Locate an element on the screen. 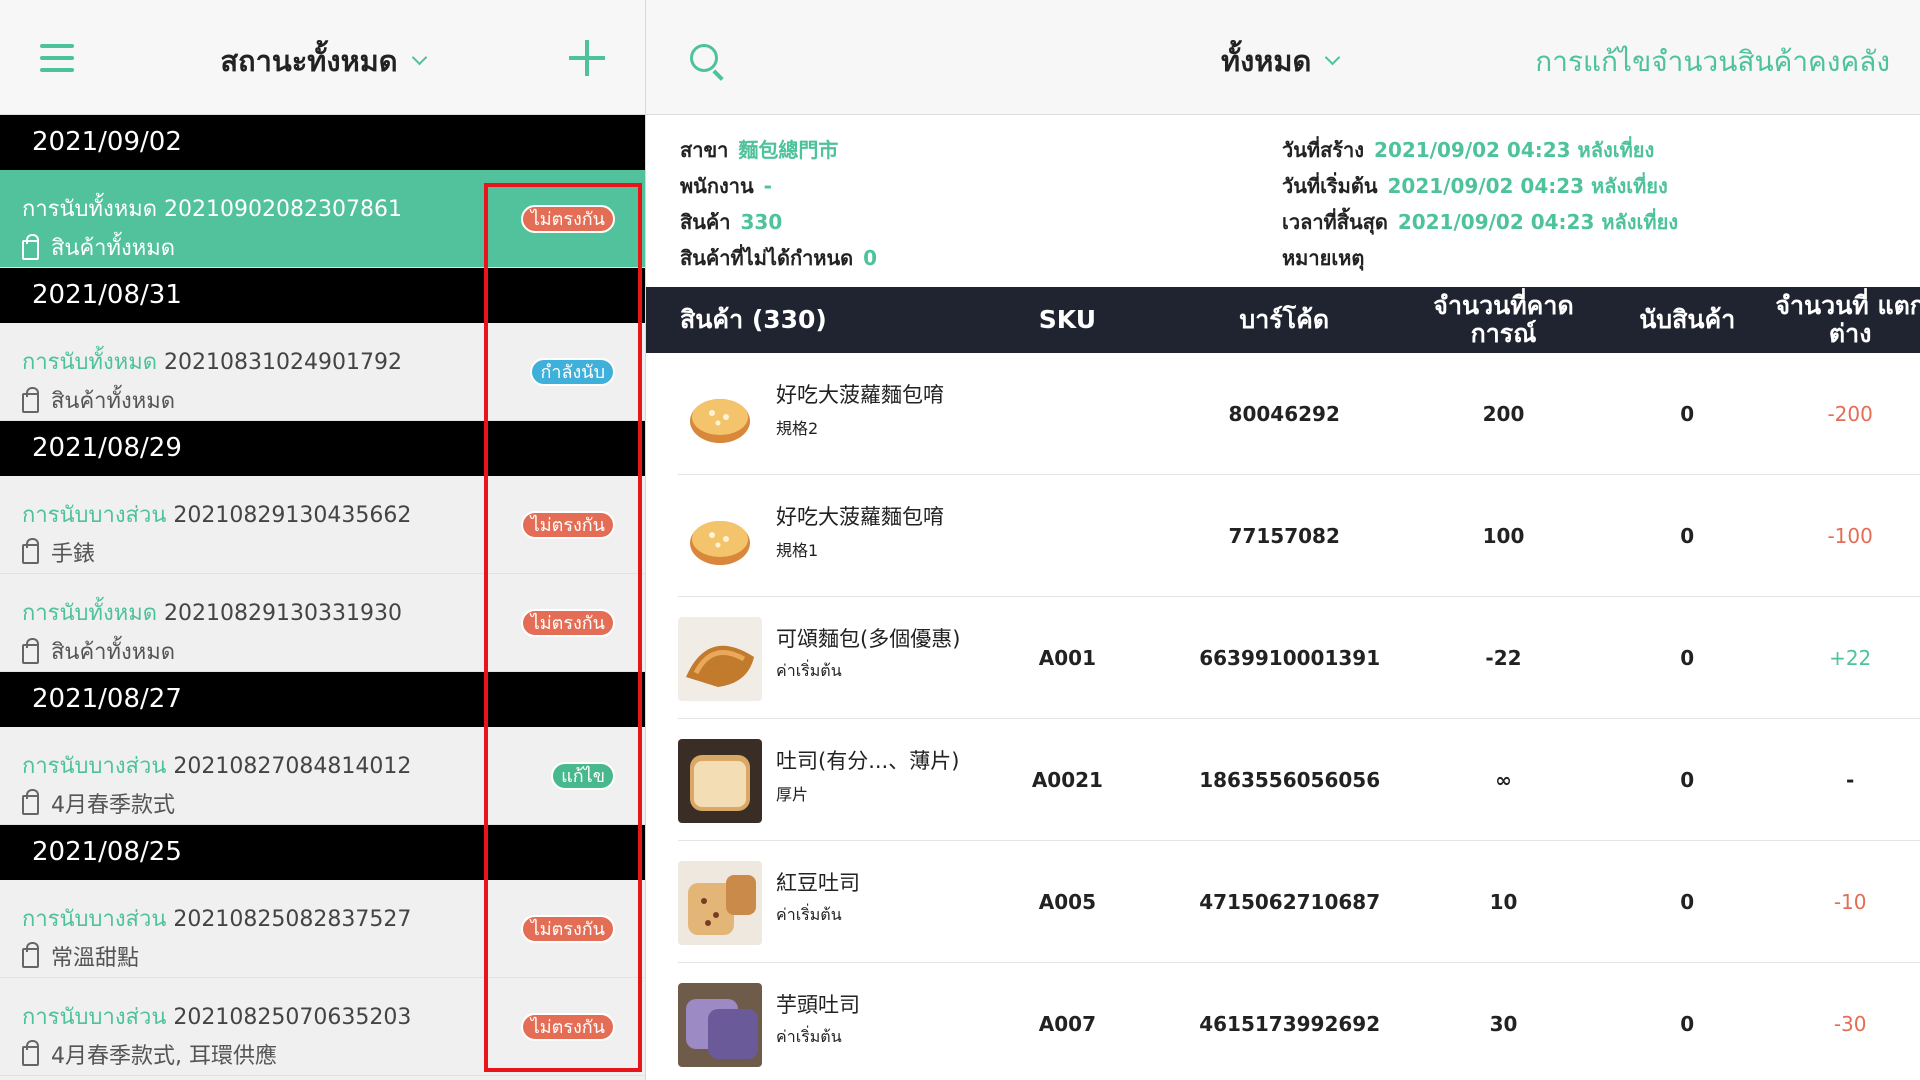 Image resolution: width=1920 pixels, height=1080 pixels. col-product: สินค้า (330) is located at coordinates (840, 320).